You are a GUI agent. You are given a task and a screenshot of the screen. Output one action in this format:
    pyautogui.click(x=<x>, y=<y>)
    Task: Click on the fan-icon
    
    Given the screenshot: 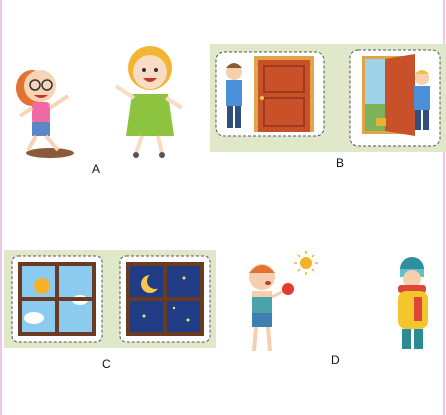 What is the action you would take?
    pyautogui.click(x=288, y=289)
    